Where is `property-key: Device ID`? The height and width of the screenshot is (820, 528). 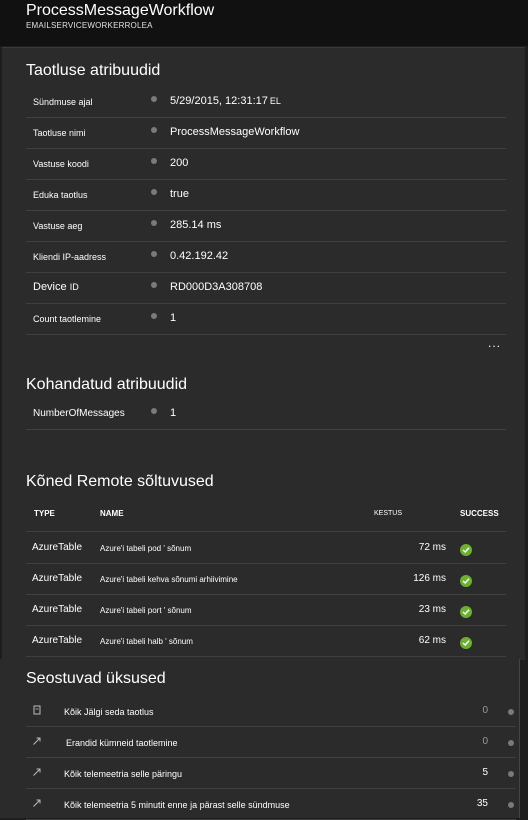 property-key: Device ID is located at coordinates (56, 287).